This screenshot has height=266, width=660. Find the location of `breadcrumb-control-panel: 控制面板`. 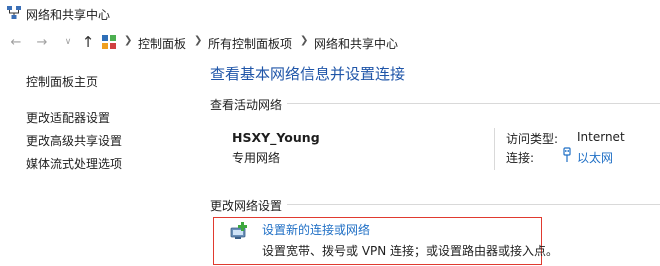

breadcrumb-control-panel: 控制面板 is located at coordinates (162, 43).